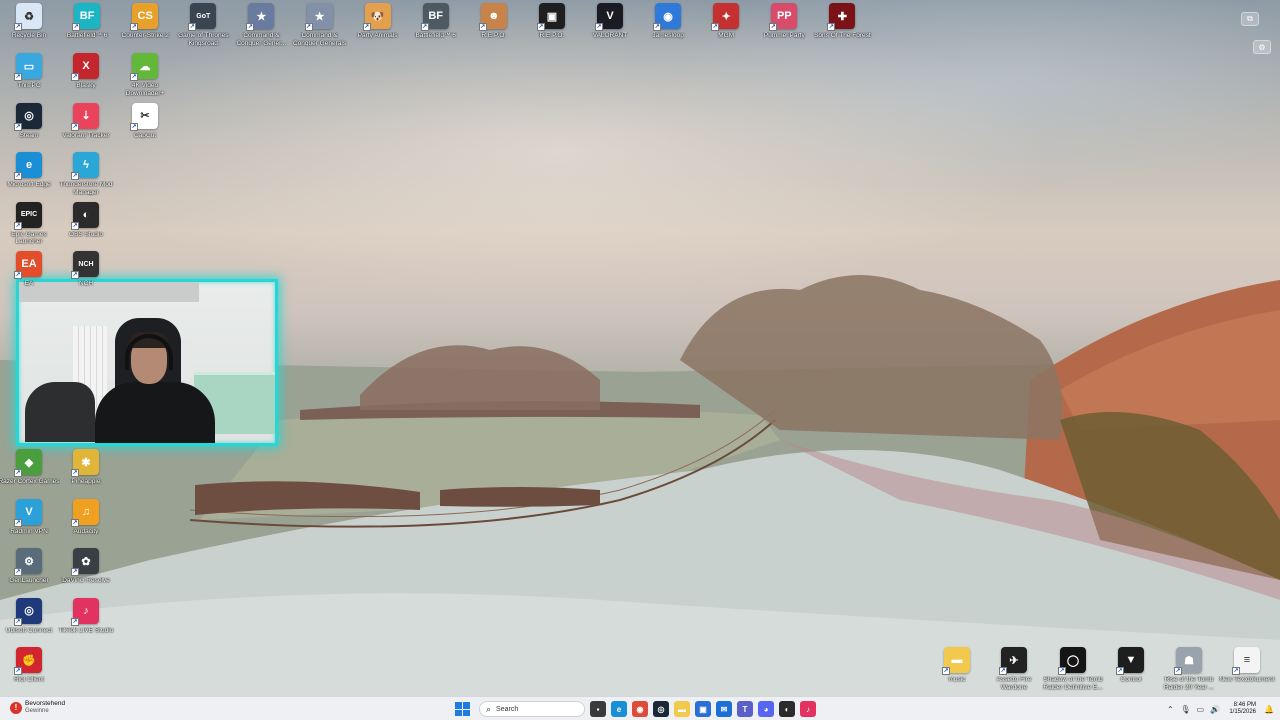 The height and width of the screenshot is (720, 1280). I want to click on desktop-shortcut: ◎ ↗ Ubisoft Connect, so click(29, 622).